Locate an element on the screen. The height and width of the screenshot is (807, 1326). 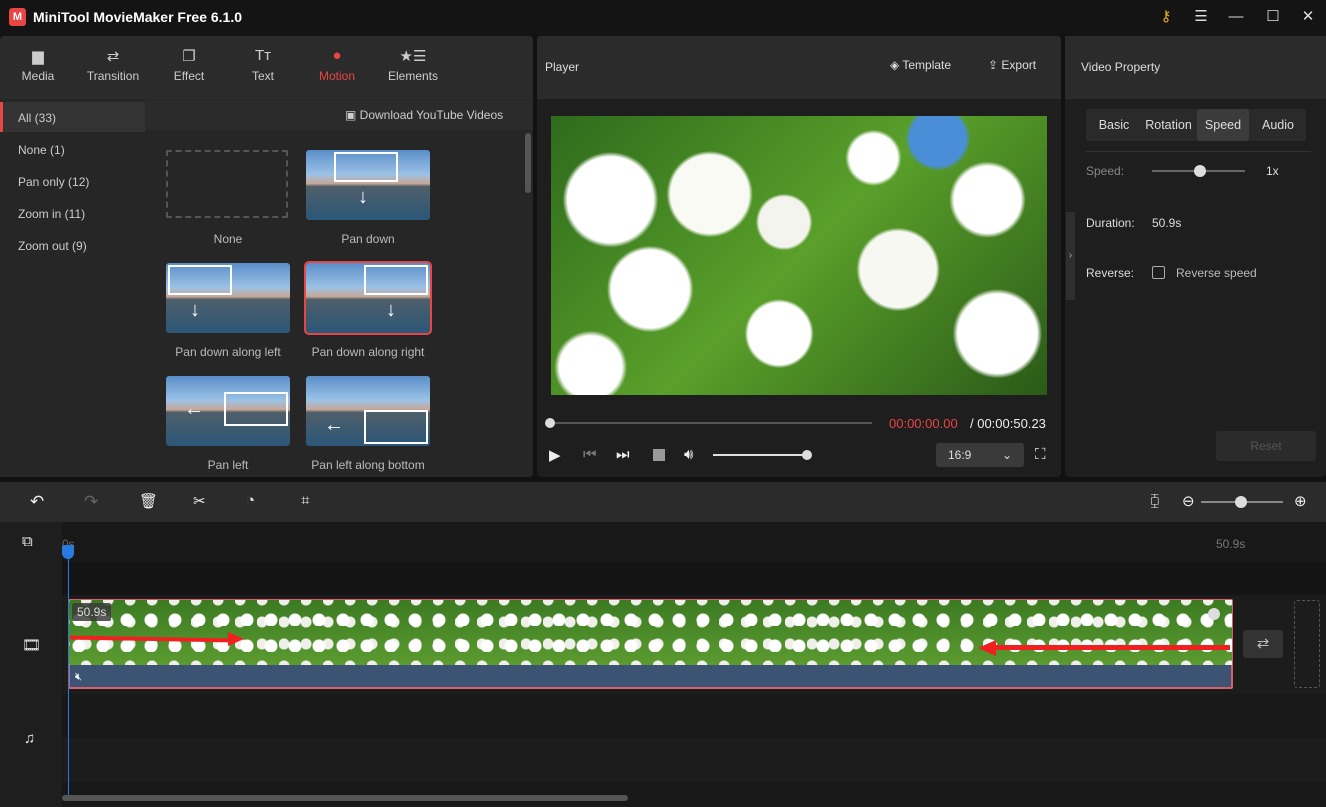
timeline-scrollbar is located at coordinates (345, 798).